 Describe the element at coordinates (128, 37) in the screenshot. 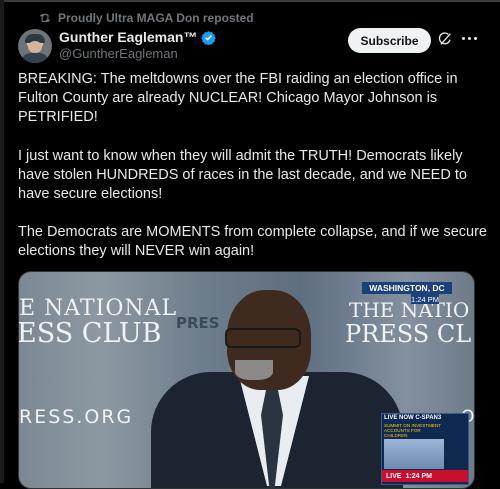

I see `author-name: Gunther Eagleman™` at that location.